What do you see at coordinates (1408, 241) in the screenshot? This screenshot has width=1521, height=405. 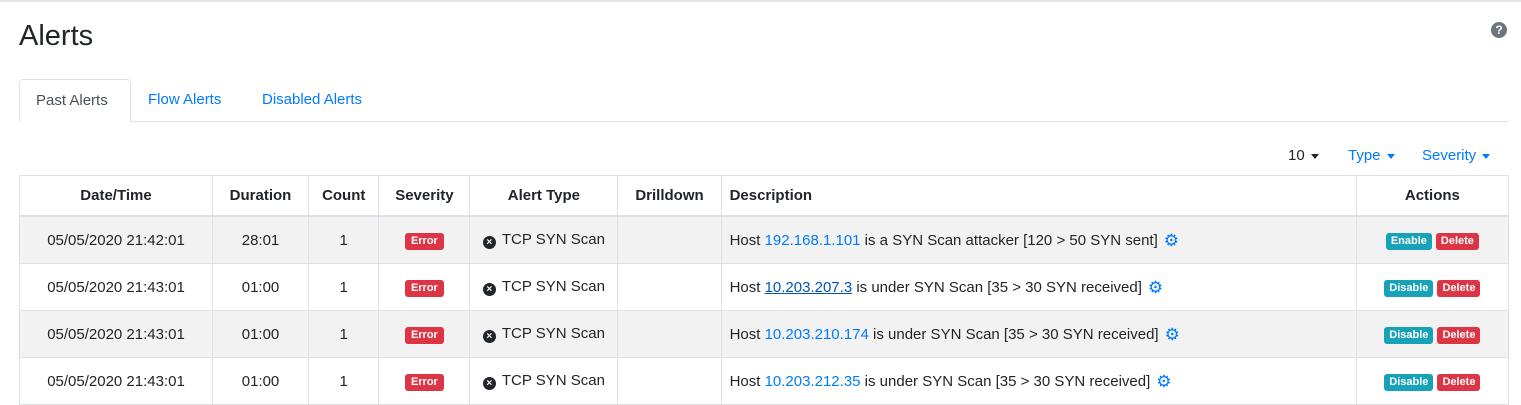 I see `enable-button: Enable` at bounding box center [1408, 241].